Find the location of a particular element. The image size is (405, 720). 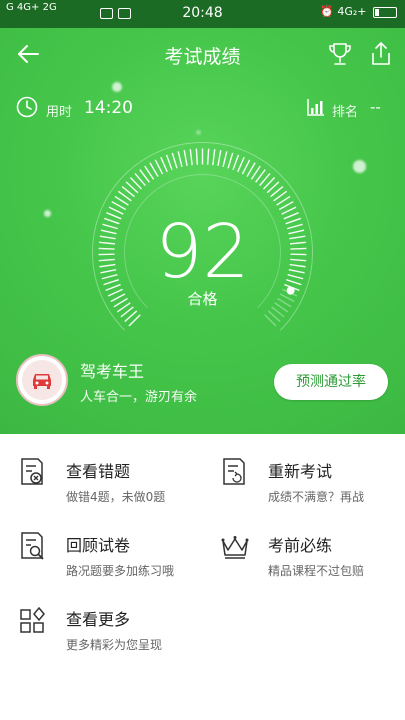

status-right: ⏰ 4G₂+ is located at coordinates (358, 11).